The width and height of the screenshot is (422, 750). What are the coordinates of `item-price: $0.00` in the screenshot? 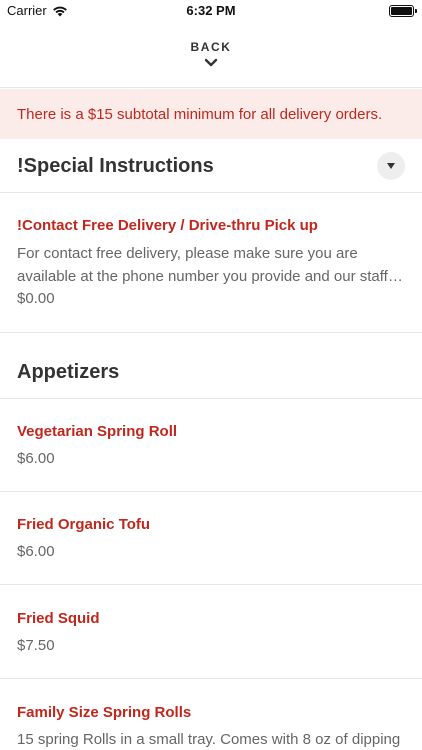 It's located at (36, 298).